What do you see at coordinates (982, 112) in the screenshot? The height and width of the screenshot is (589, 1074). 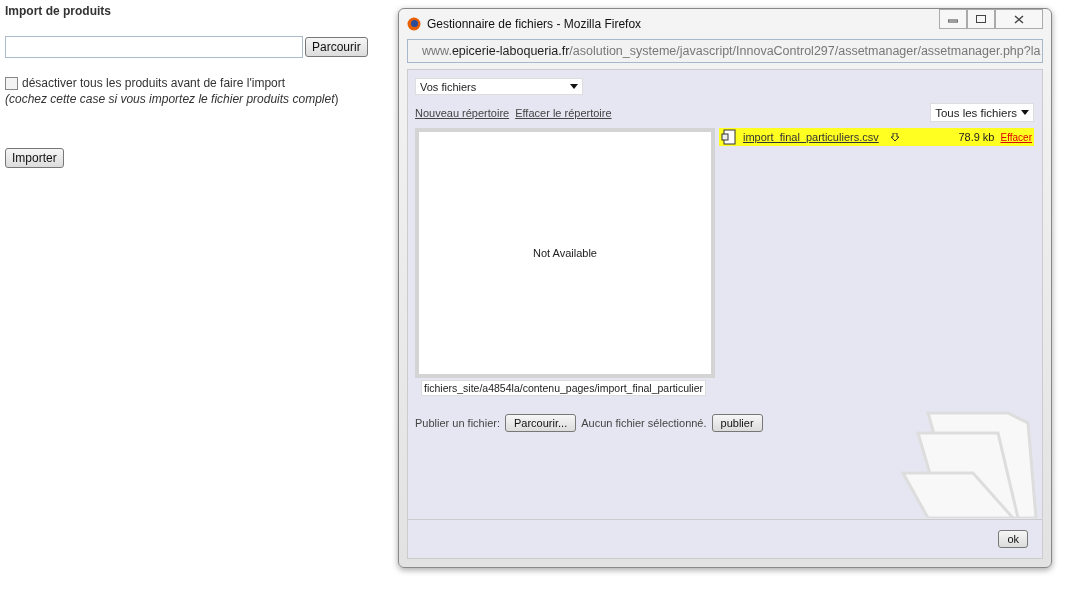 I see `filter-dropdown: Tous les fichiers` at bounding box center [982, 112].